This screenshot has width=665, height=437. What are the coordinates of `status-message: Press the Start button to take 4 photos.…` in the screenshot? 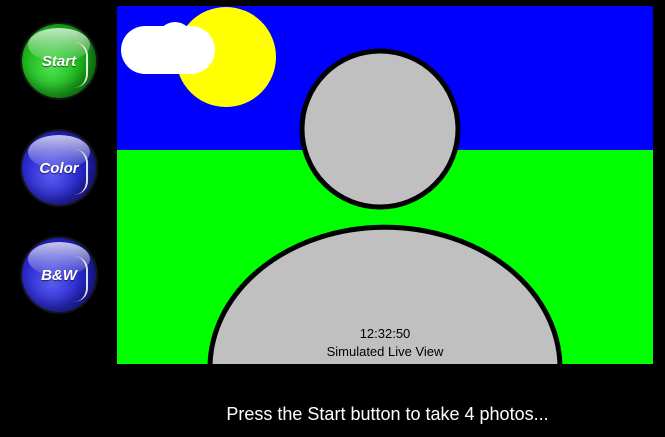 It's located at (387, 414).